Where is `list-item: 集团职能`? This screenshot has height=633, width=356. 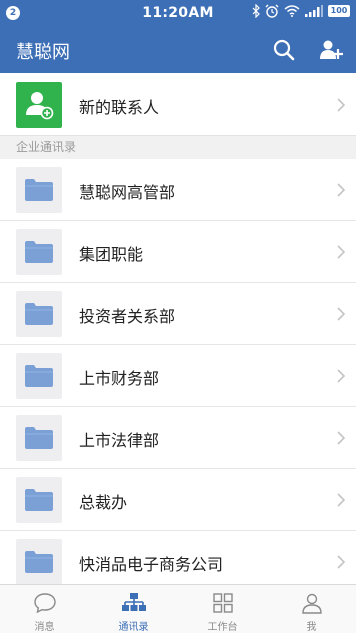 list-item: 集团职能 is located at coordinates (178, 252).